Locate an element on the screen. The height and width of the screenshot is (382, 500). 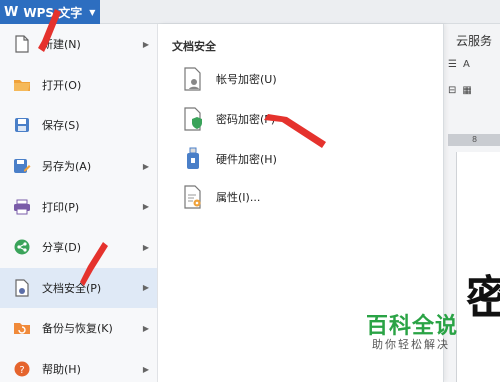
save-as-icon is located at coordinates (22, 166).